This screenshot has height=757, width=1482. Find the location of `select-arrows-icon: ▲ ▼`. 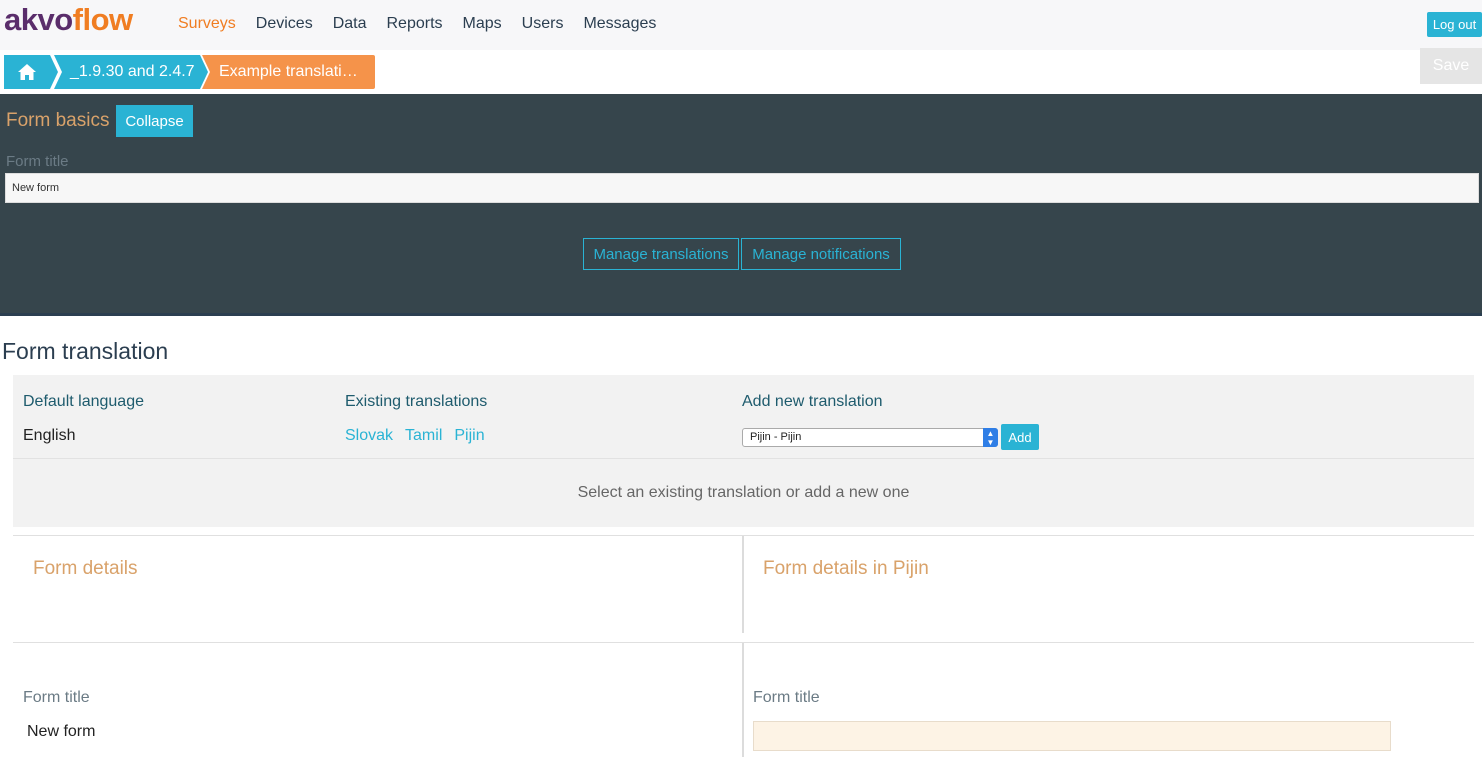

select-arrows-icon: ▲ ▼ is located at coordinates (990, 437).